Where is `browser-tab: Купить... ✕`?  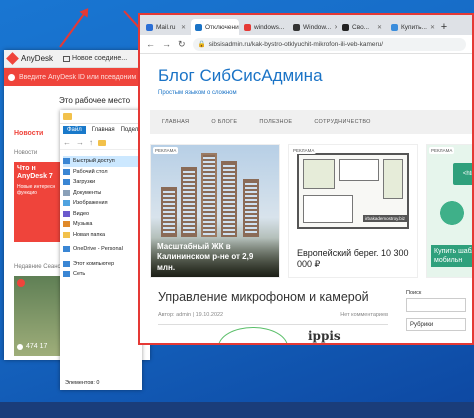 browser-tab: Купить... ✕ is located at coordinates (411, 27).